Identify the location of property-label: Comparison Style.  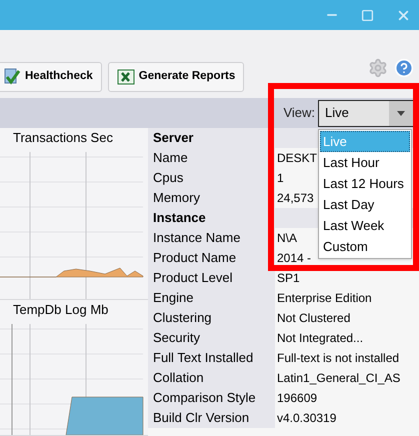
(211, 398).